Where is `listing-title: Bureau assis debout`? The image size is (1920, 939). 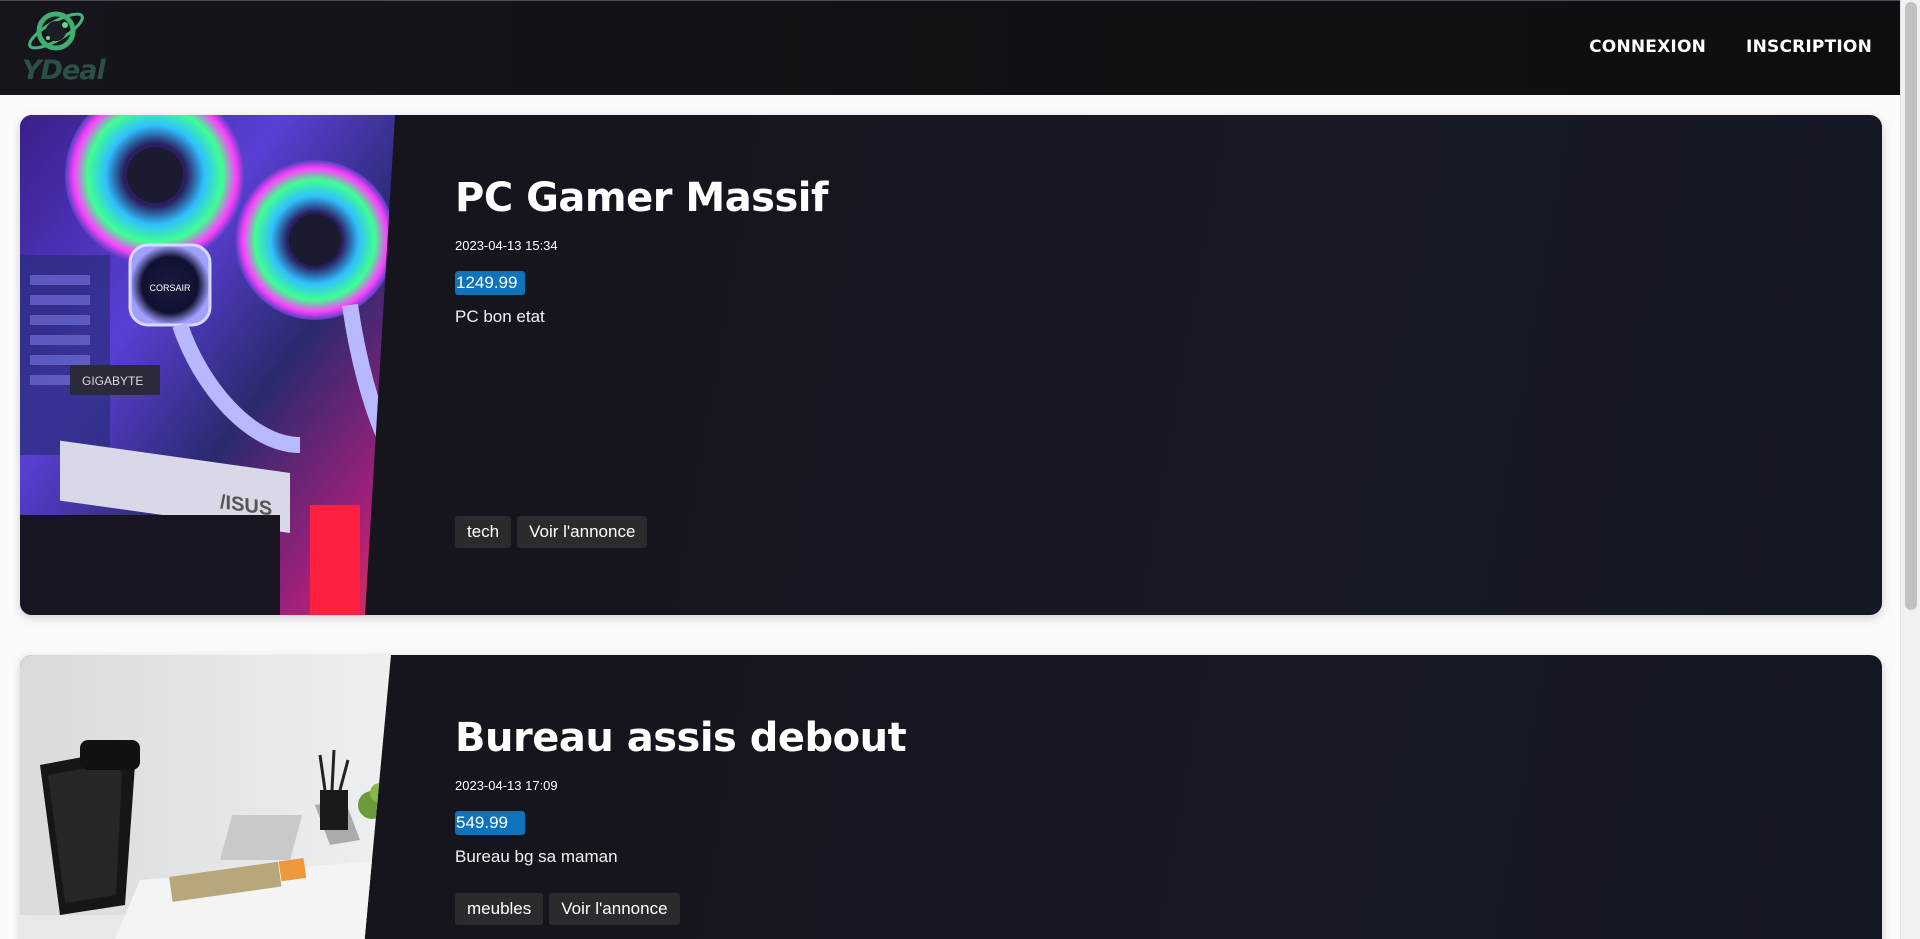
listing-title: Bureau assis debout is located at coordinates (681, 738).